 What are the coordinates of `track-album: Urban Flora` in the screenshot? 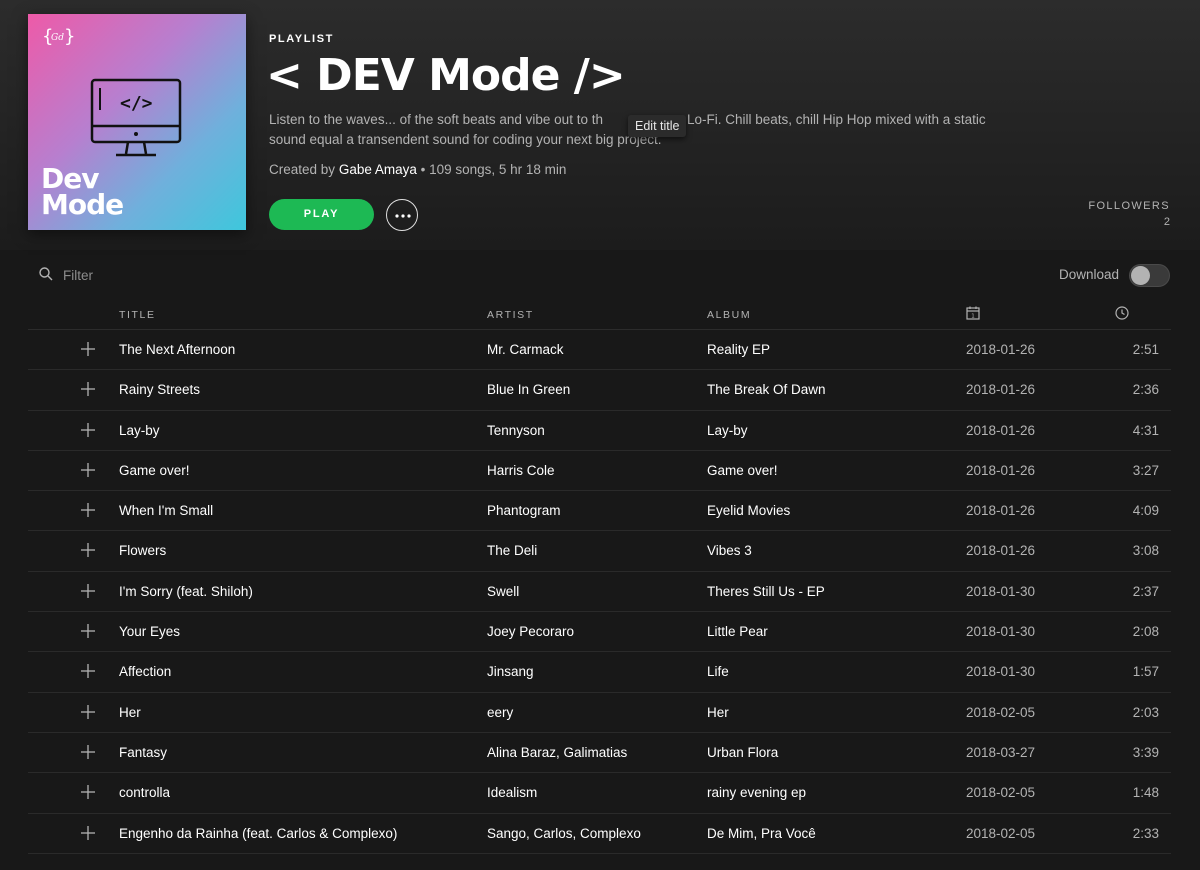 It's located at (742, 752).